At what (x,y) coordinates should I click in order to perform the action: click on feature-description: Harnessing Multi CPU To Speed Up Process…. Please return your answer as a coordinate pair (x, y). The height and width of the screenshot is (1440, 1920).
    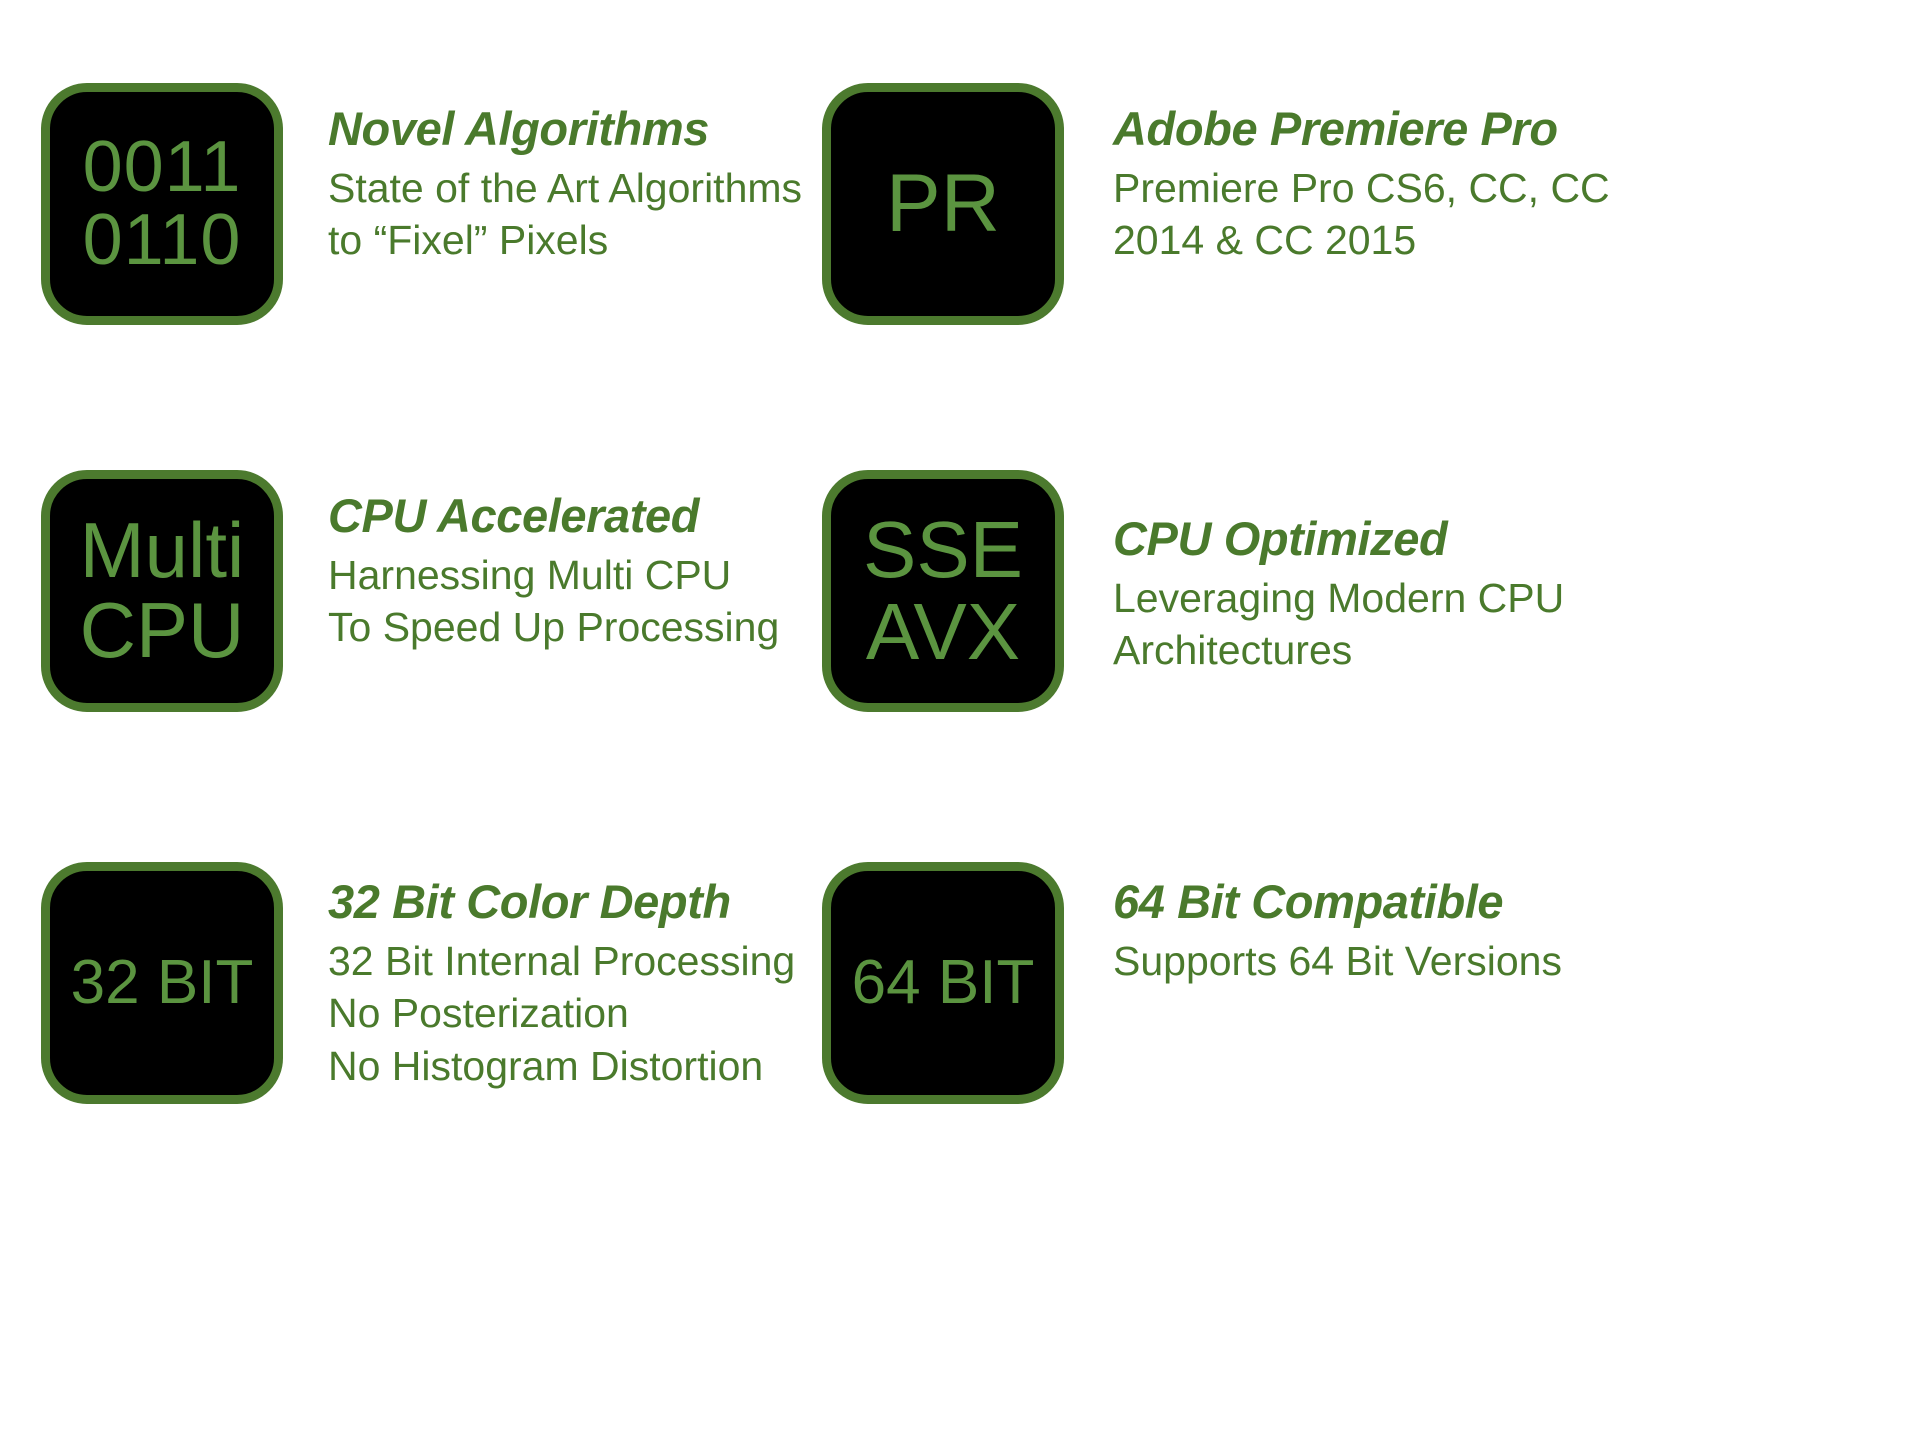
    Looking at the image, I should click on (563, 601).